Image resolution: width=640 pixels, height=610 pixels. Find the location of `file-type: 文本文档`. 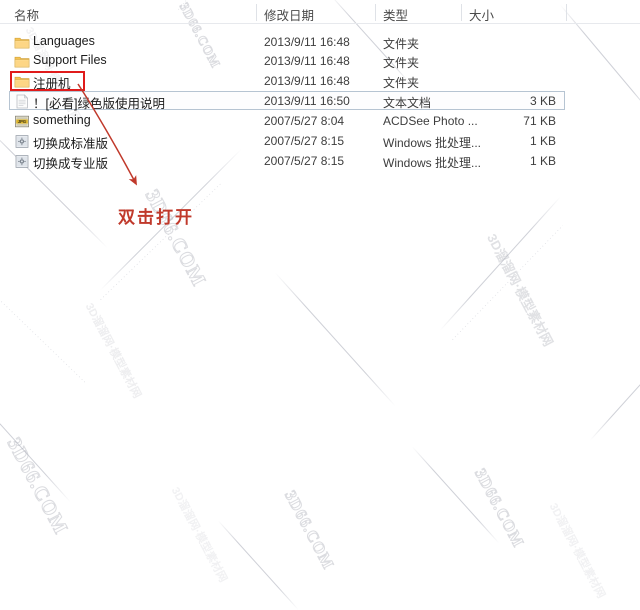

file-type: 文本文档 is located at coordinates (407, 103).